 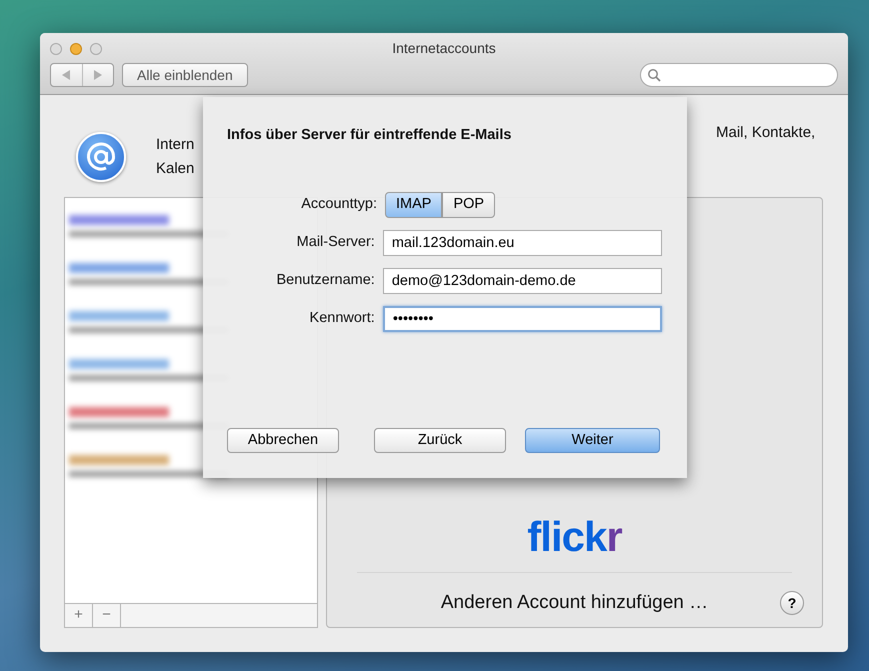 I want to click on show-all-button: Alle einblenden, so click(x=185, y=75).